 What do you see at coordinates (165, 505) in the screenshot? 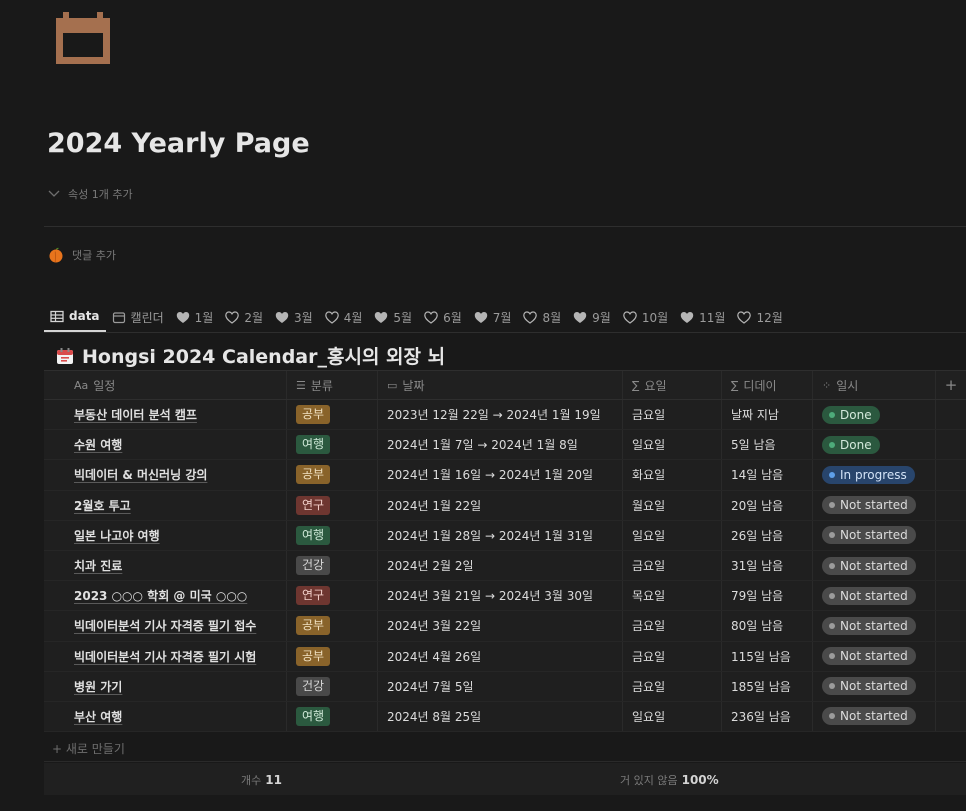
I see `row-title: 2월호 투고` at bounding box center [165, 505].